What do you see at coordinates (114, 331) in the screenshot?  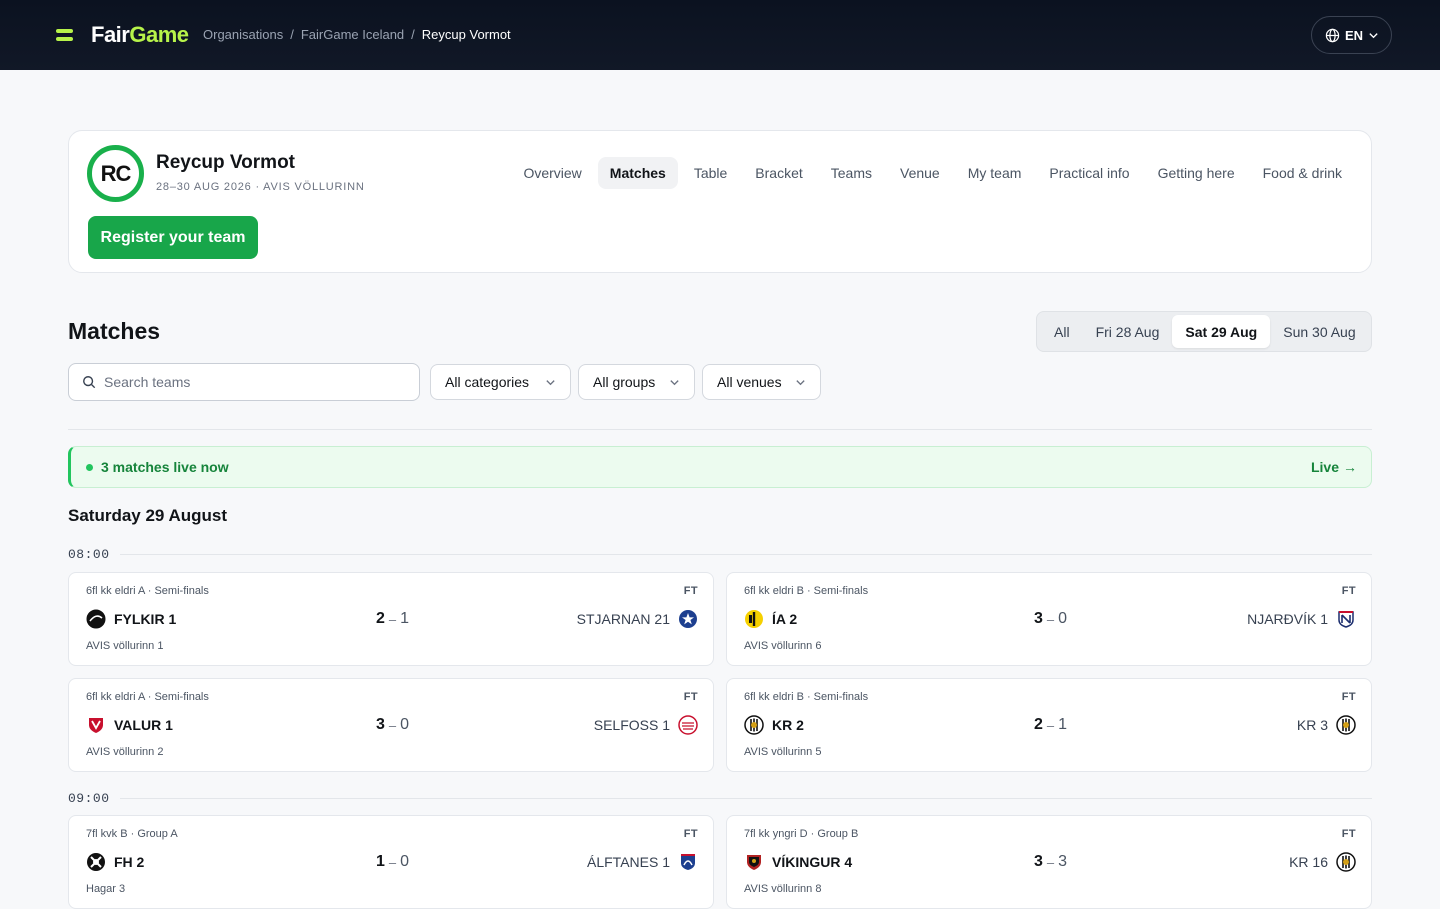 I see `page-title: Matches` at bounding box center [114, 331].